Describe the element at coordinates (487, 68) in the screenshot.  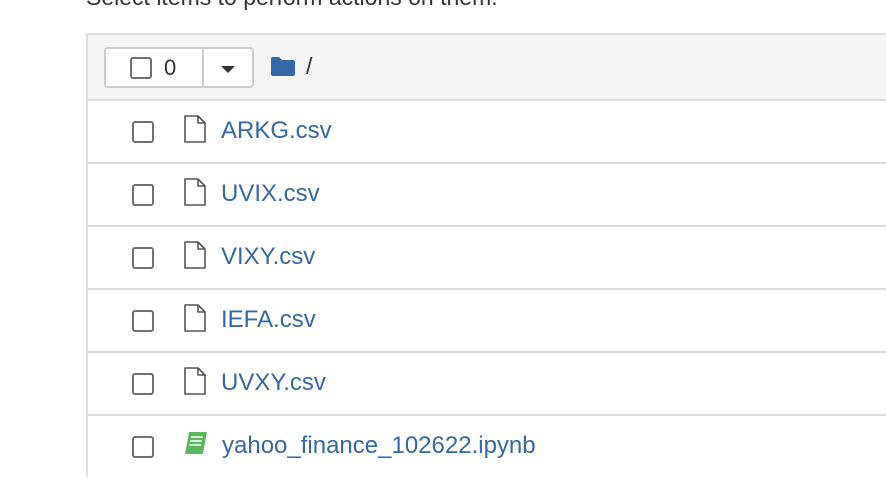
I see `list-header: 0 /` at that location.